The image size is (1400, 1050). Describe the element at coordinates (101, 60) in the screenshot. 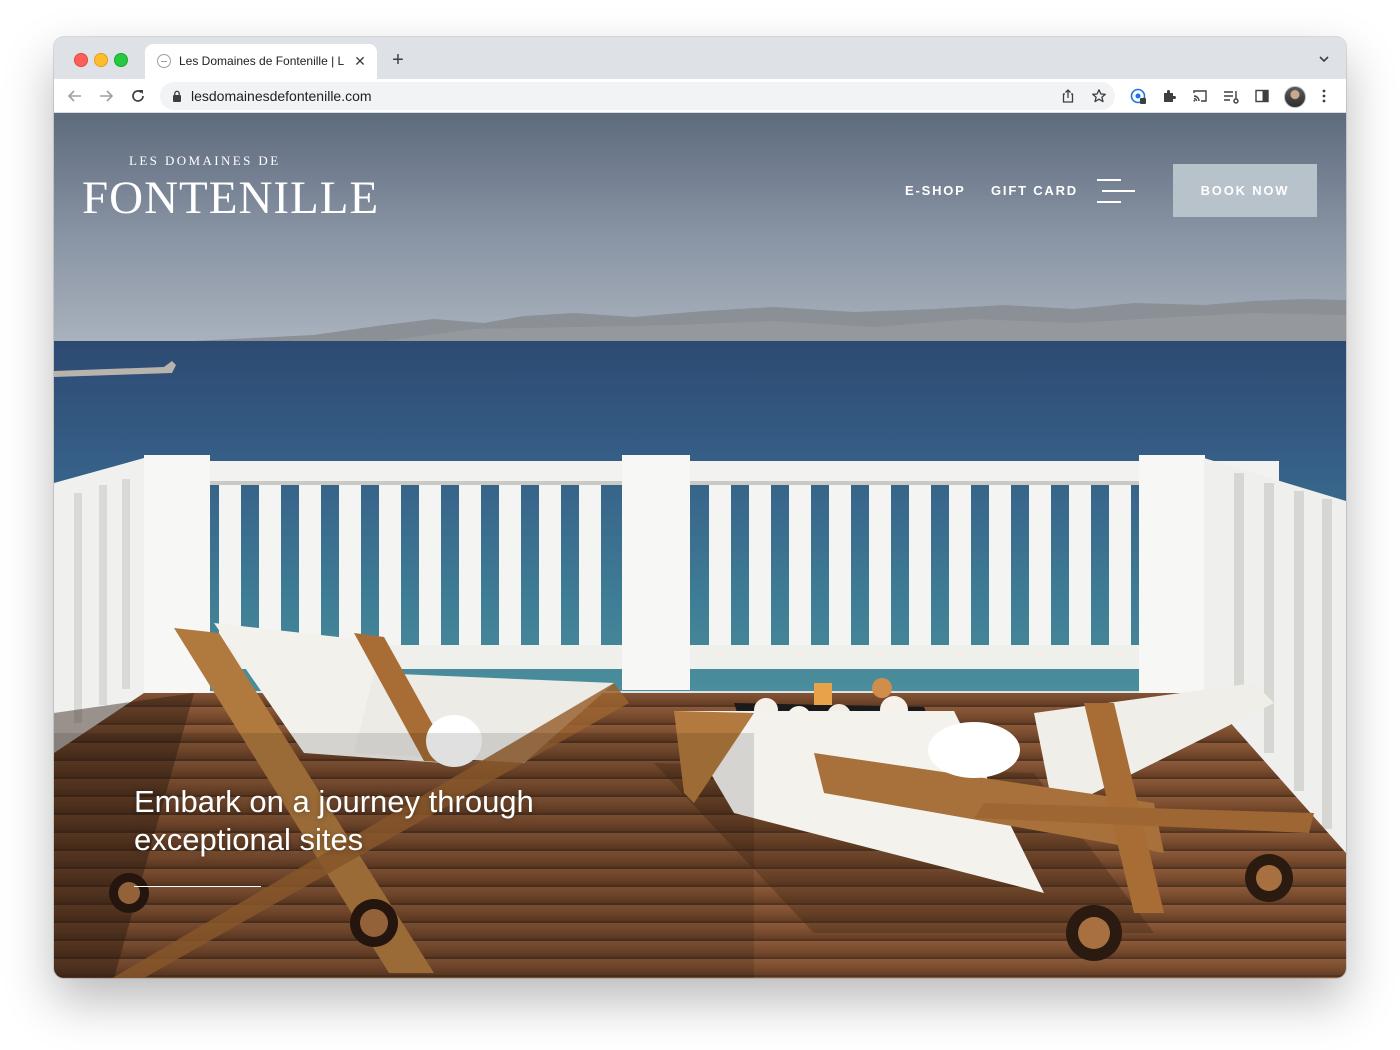

I see `minimize-window-button` at that location.